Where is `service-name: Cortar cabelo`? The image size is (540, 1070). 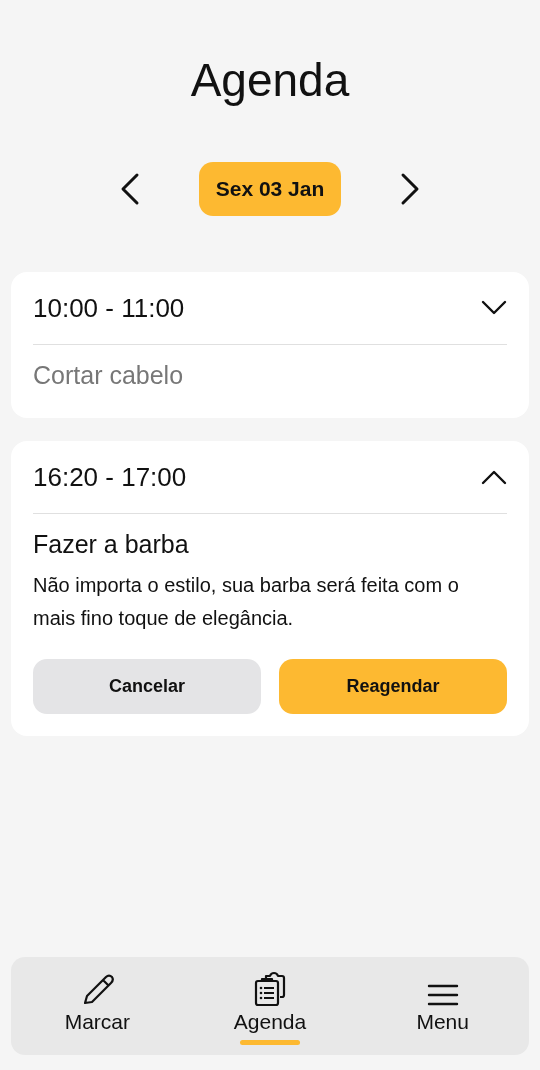 service-name: Cortar cabelo is located at coordinates (109, 375).